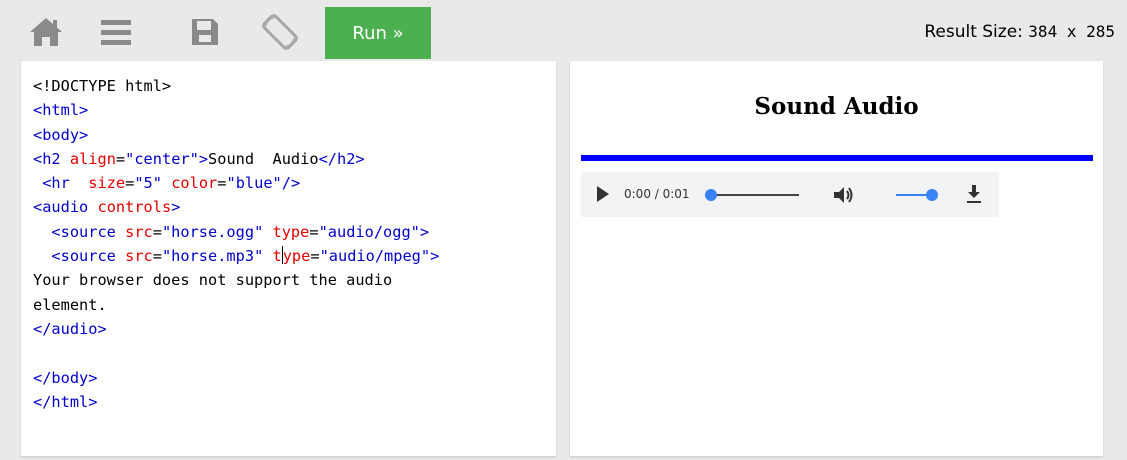  Describe the element at coordinates (56, 183) in the screenshot. I see `code-token: <hr` at that location.